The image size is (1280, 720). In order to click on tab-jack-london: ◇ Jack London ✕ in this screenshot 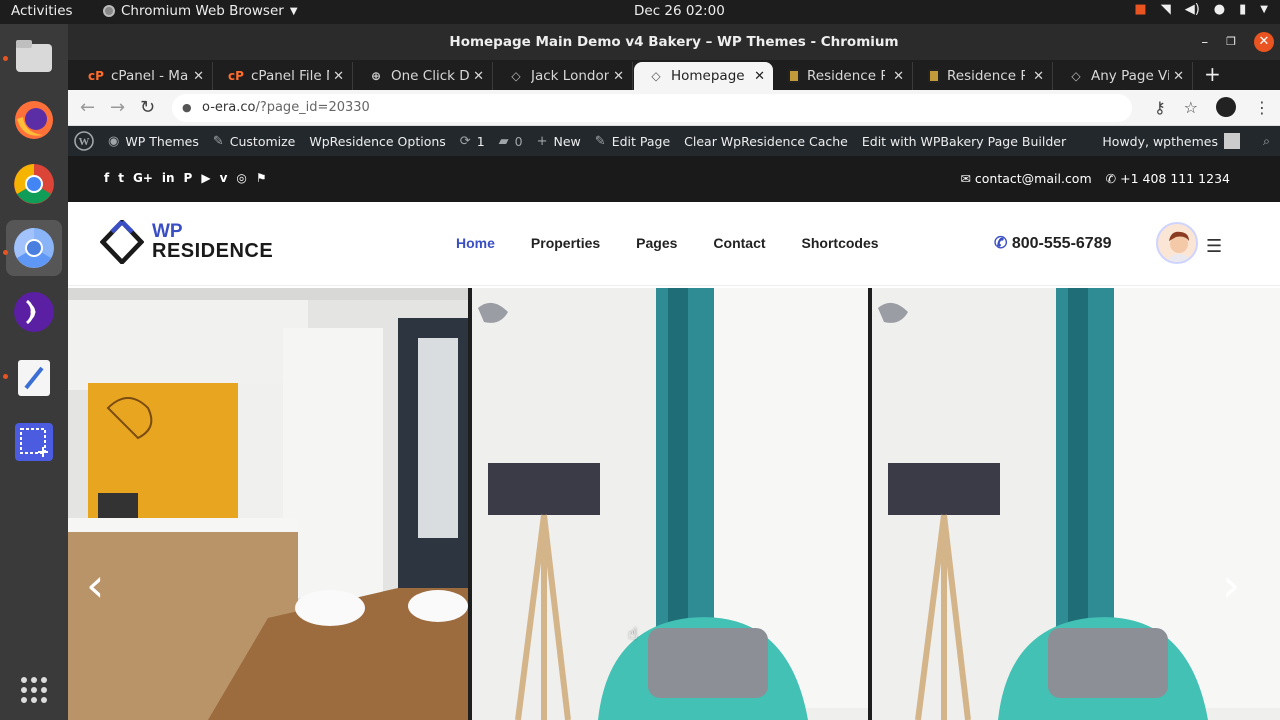, I will do `click(563, 76)`.